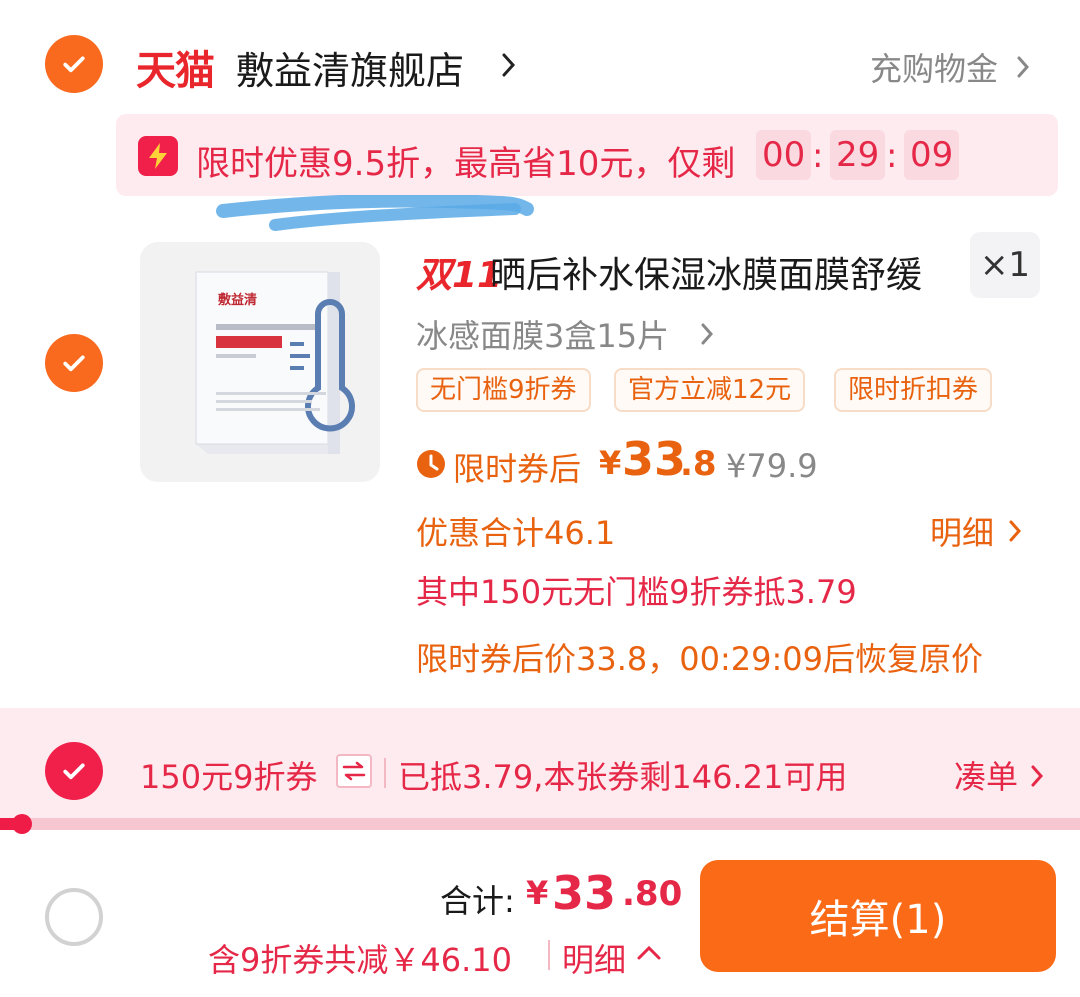 The width and height of the screenshot is (1080, 997). I want to click on lightning-icon, so click(158, 156).